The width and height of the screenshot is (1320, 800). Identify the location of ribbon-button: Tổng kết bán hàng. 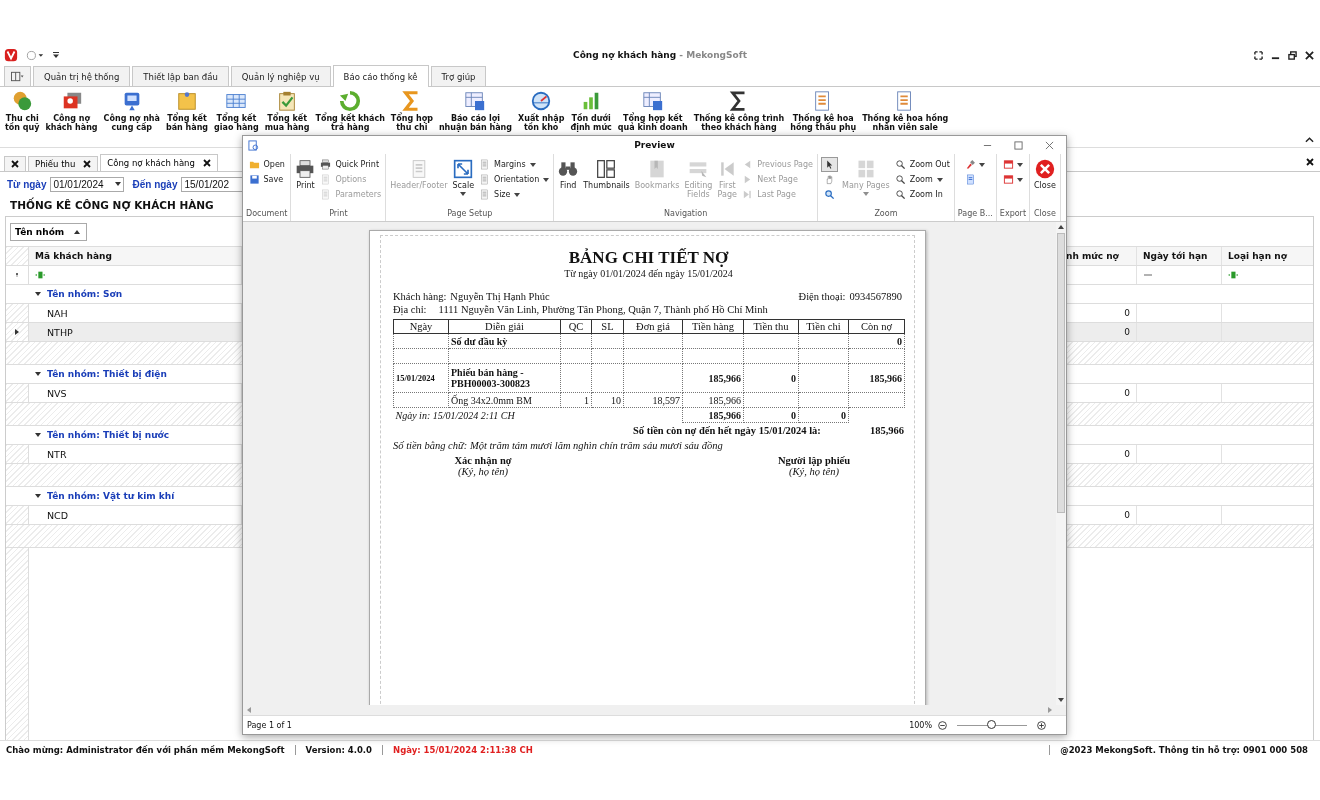
(187, 111).